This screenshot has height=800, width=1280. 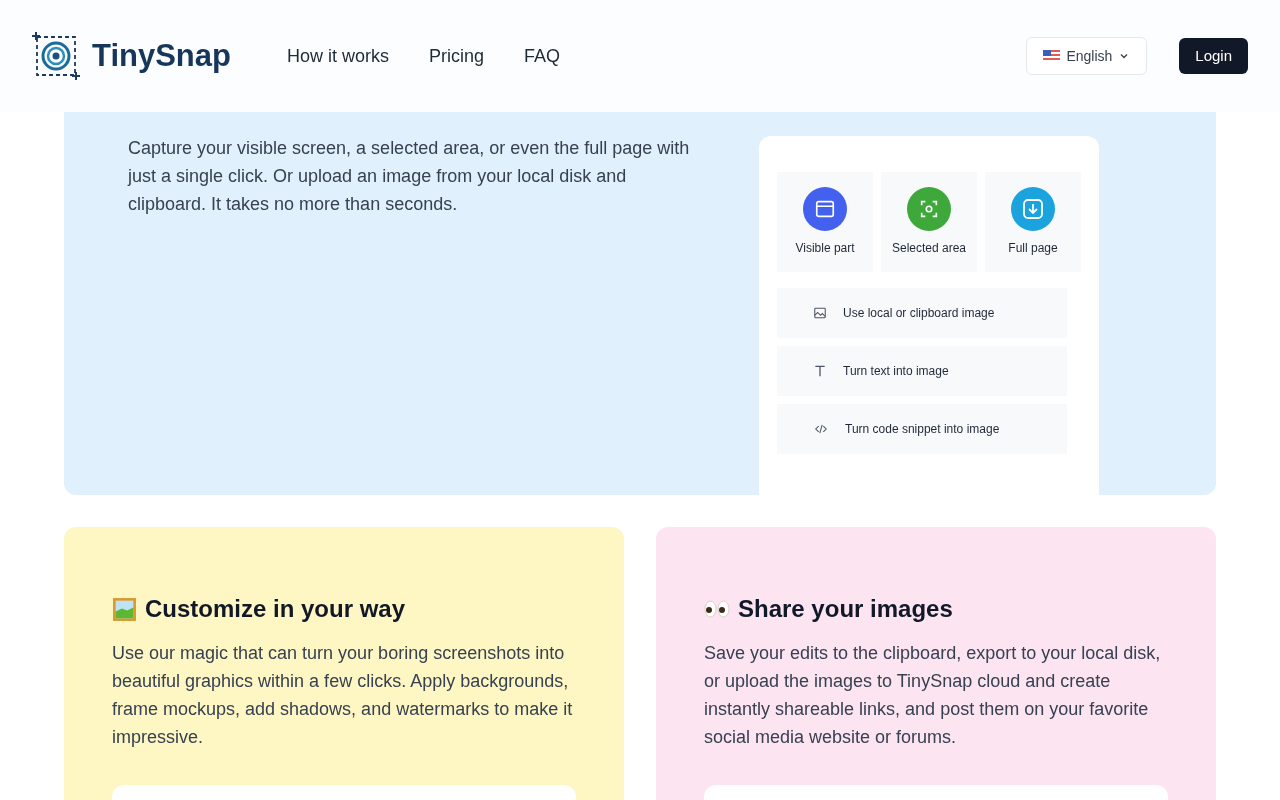 What do you see at coordinates (542, 56) in the screenshot?
I see `nav-link: FAQ` at bounding box center [542, 56].